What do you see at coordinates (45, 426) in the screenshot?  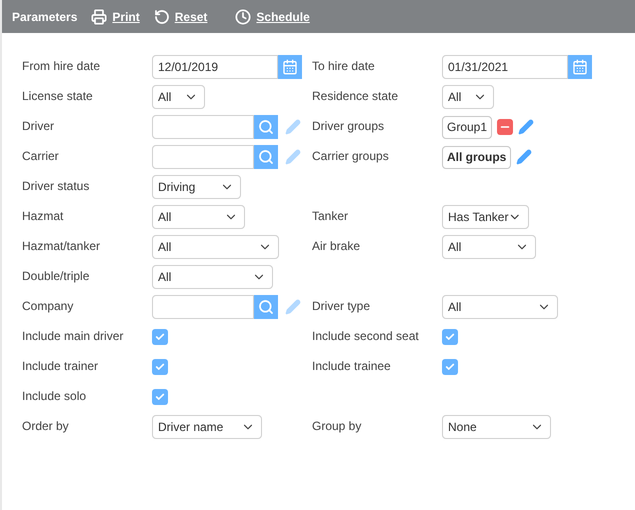 I see `field-label: Order by` at bounding box center [45, 426].